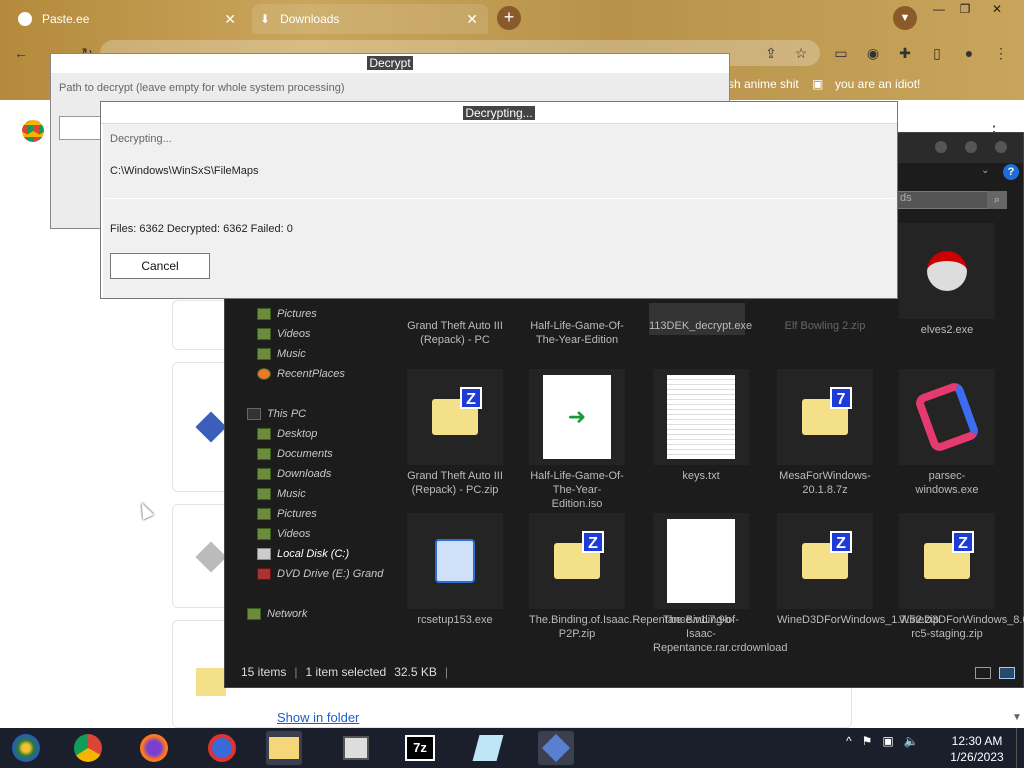 This screenshot has width=1024, height=768. Describe the element at coordinates (294, 474) in the screenshot. I see `nav-item-downloads: Downloads` at that location.